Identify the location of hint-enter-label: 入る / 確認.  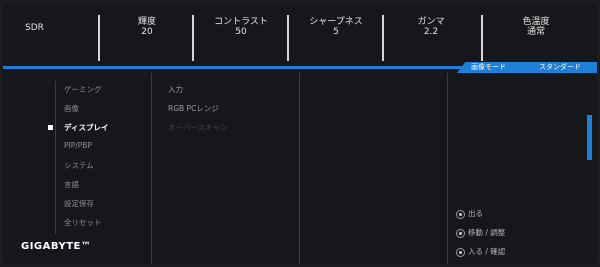
(487, 251).